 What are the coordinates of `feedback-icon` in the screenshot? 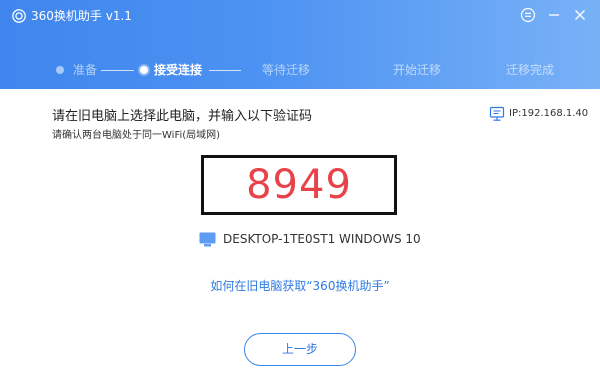 It's located at (528, 15).